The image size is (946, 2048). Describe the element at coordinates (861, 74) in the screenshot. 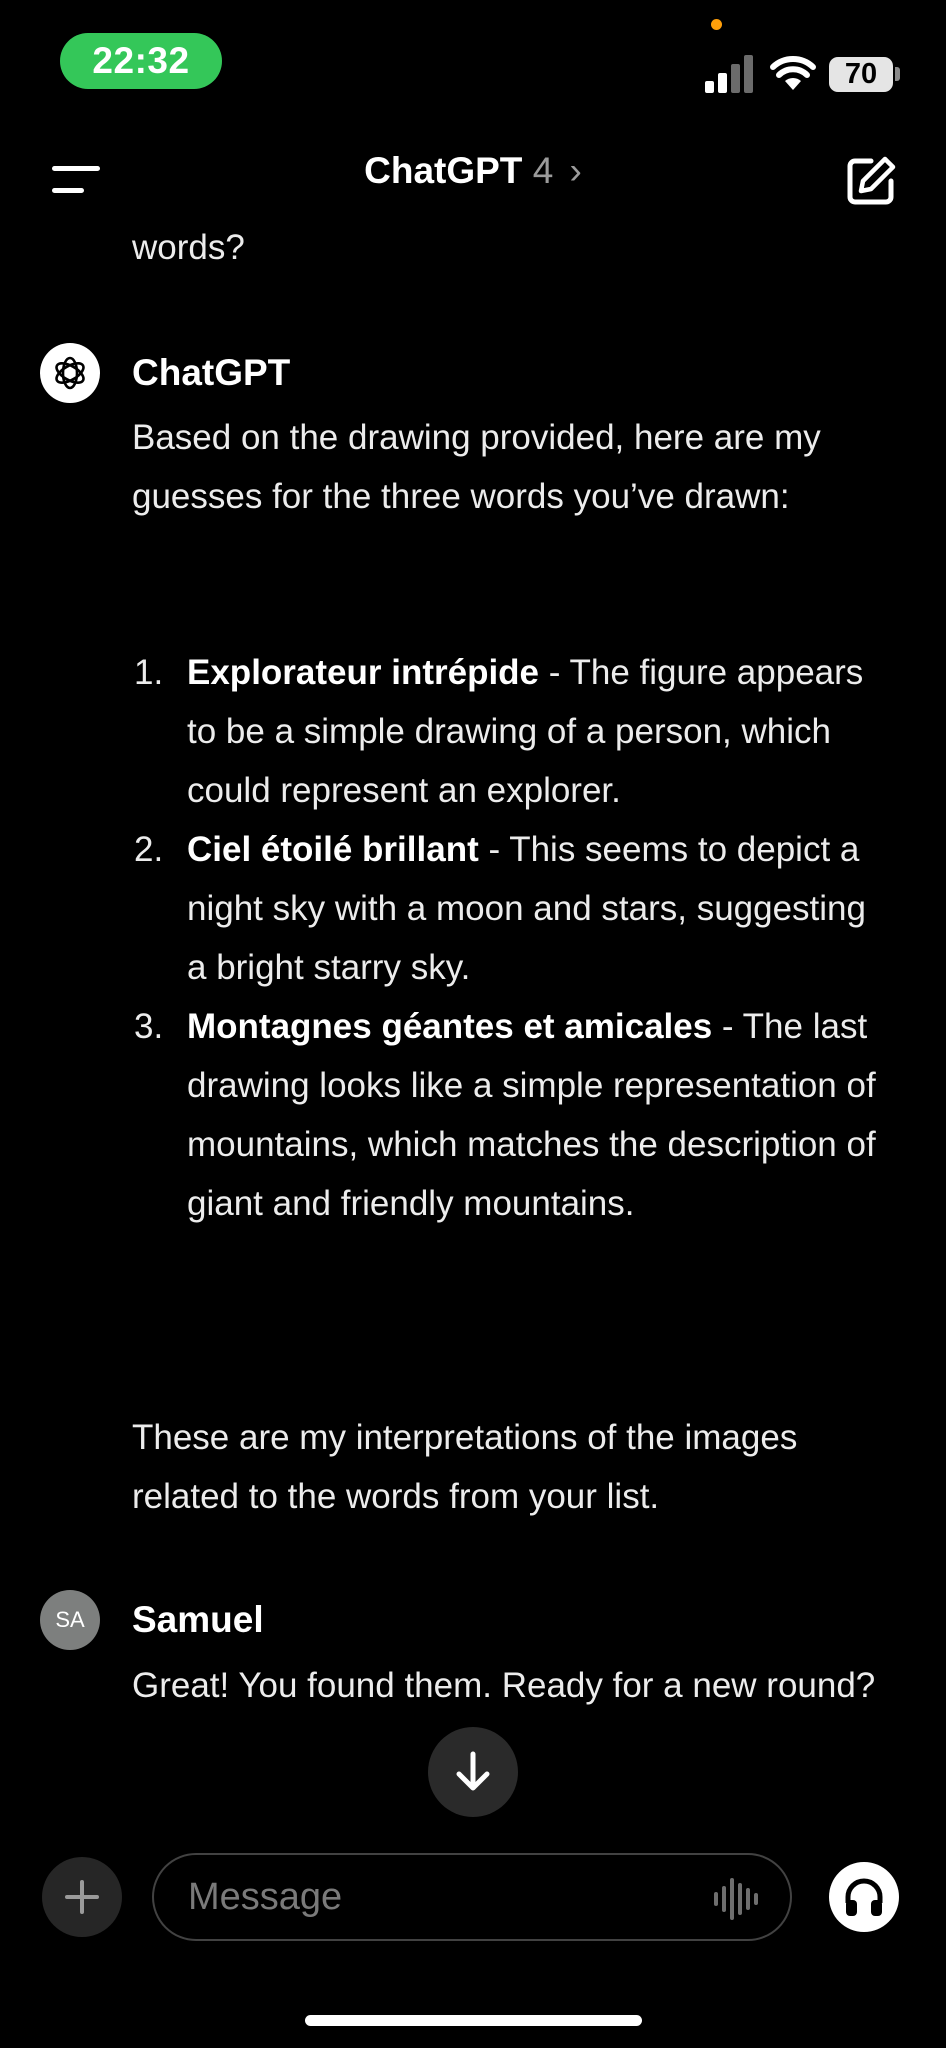

I see `battery-icon: 70` at that location.